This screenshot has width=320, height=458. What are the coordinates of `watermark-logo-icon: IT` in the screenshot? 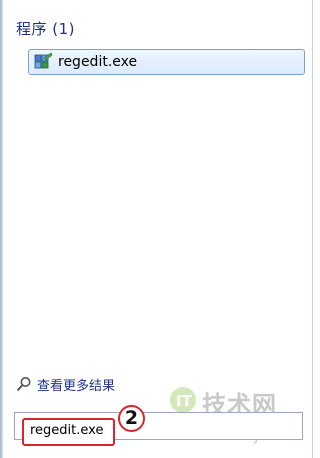 It's located at (183, 400).